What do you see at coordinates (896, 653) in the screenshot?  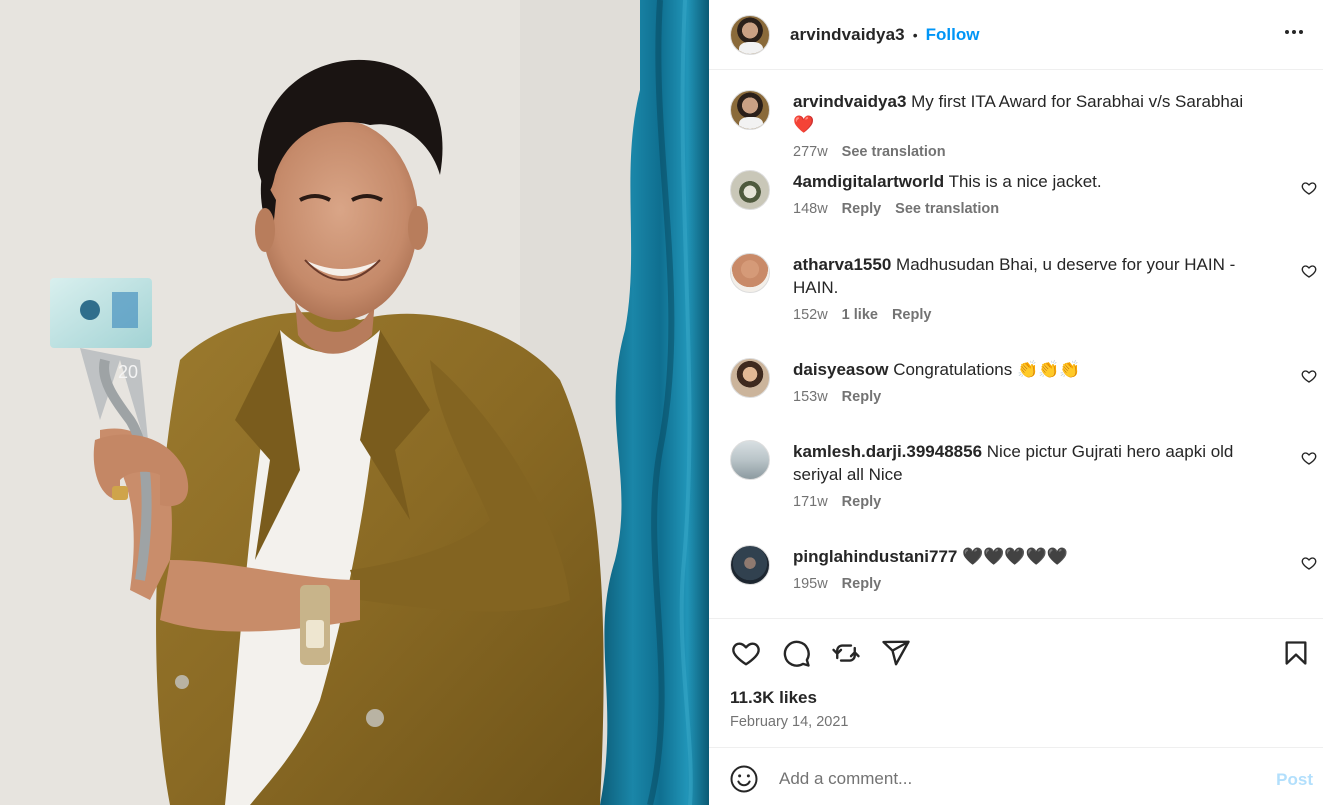 I see `share-send-icon` at bounding box center [896, 653].